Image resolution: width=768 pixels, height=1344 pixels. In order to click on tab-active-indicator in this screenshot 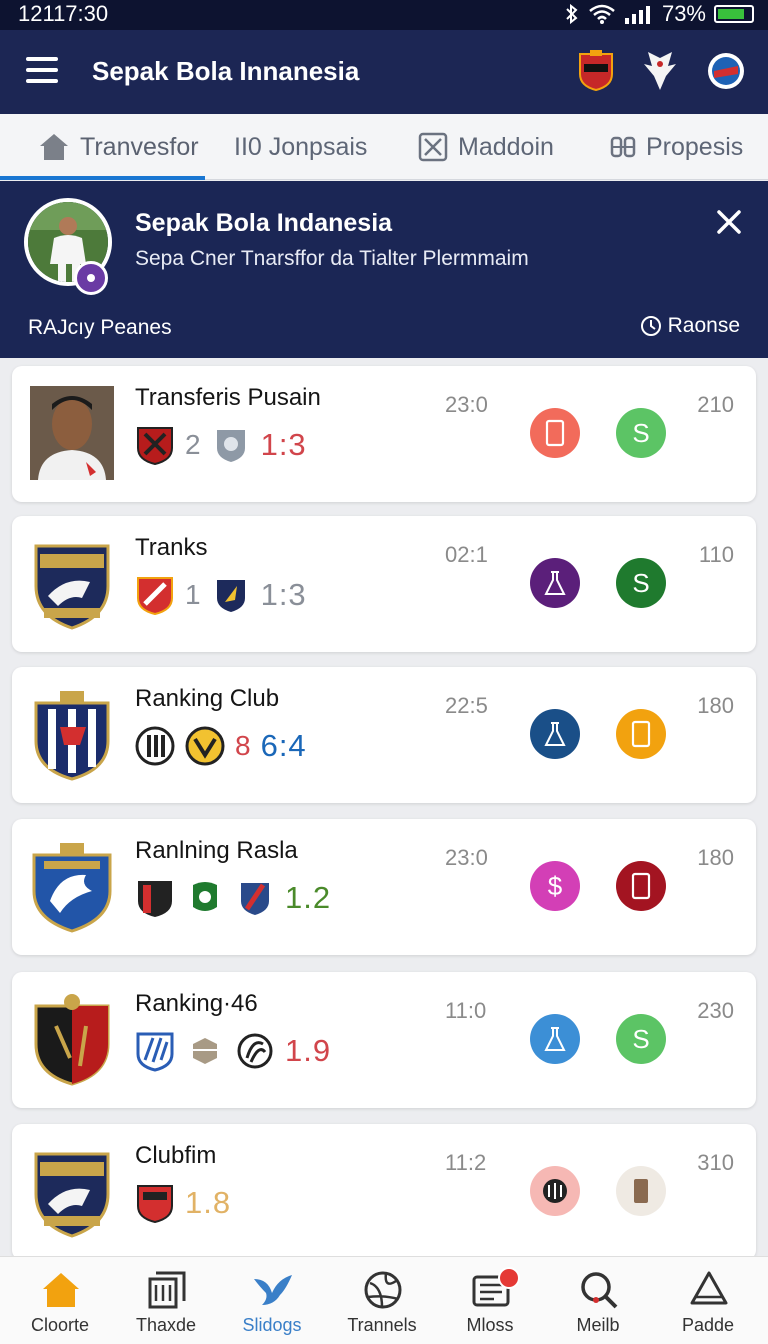, I will do `click(102, 178)`.